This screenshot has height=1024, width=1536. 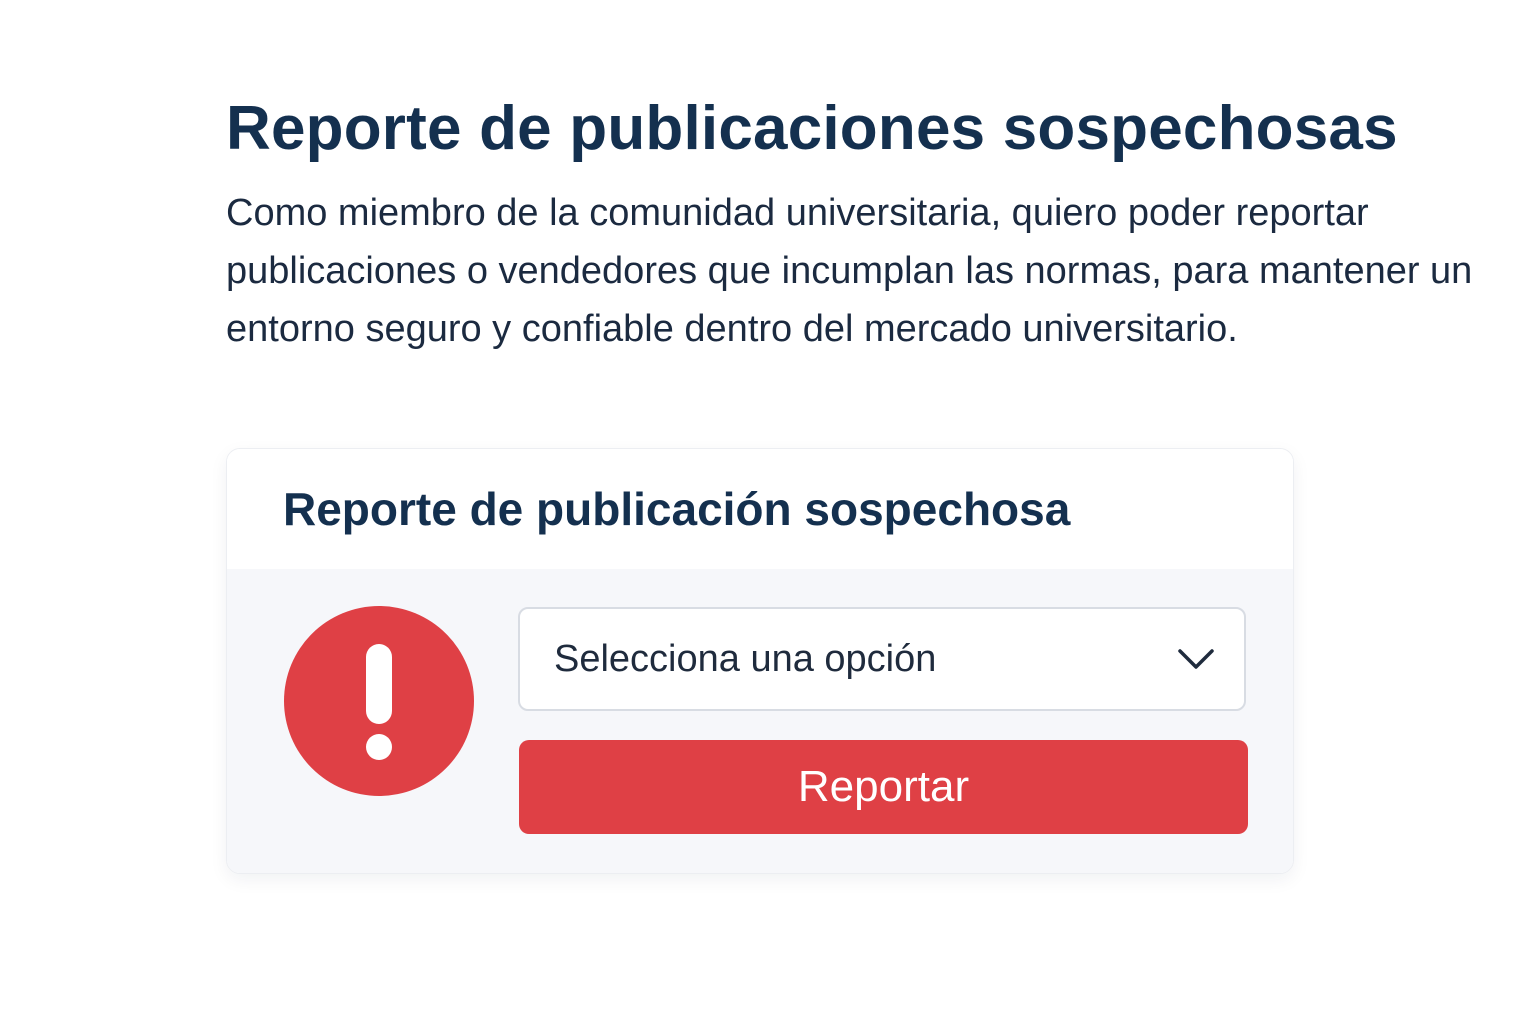 What do you see at coordinates (812, 128) in the screenshot?
I see `page-title: Reporte de publicaciones sospechosas` at bounding box center [812, 128].